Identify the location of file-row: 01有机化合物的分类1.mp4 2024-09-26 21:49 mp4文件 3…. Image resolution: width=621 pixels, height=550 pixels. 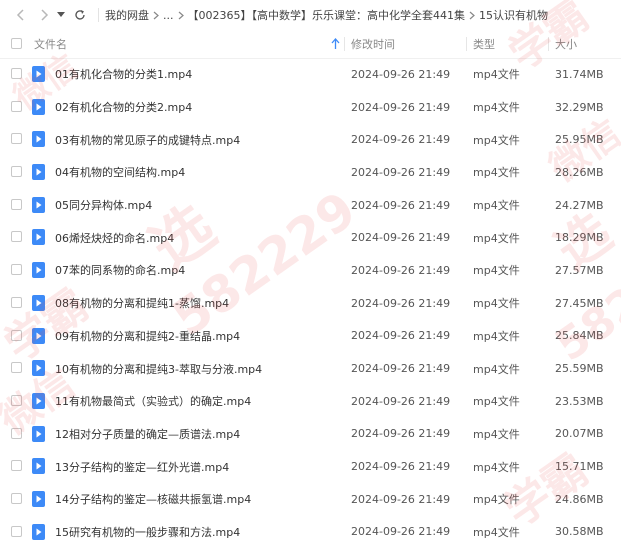
(310, 74).